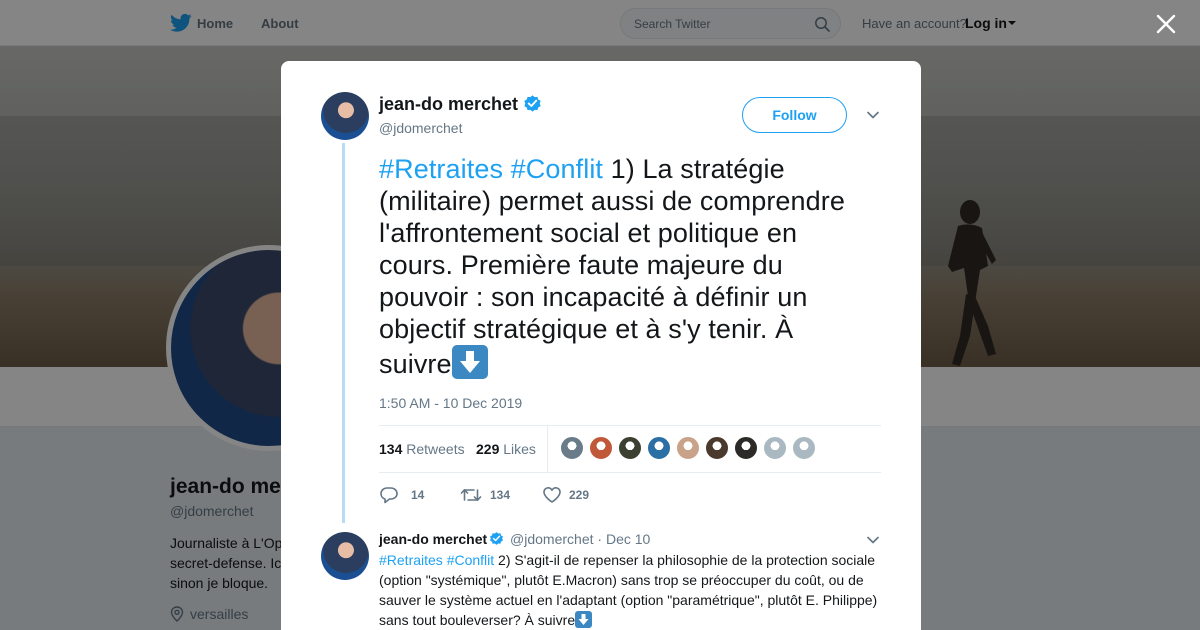  What do you see at coordinates (450, 403) in the screenshot?
I see `tweet-timestamp: 1:50 AM - 10 Dec 2019` at bounding box center [450, 403].